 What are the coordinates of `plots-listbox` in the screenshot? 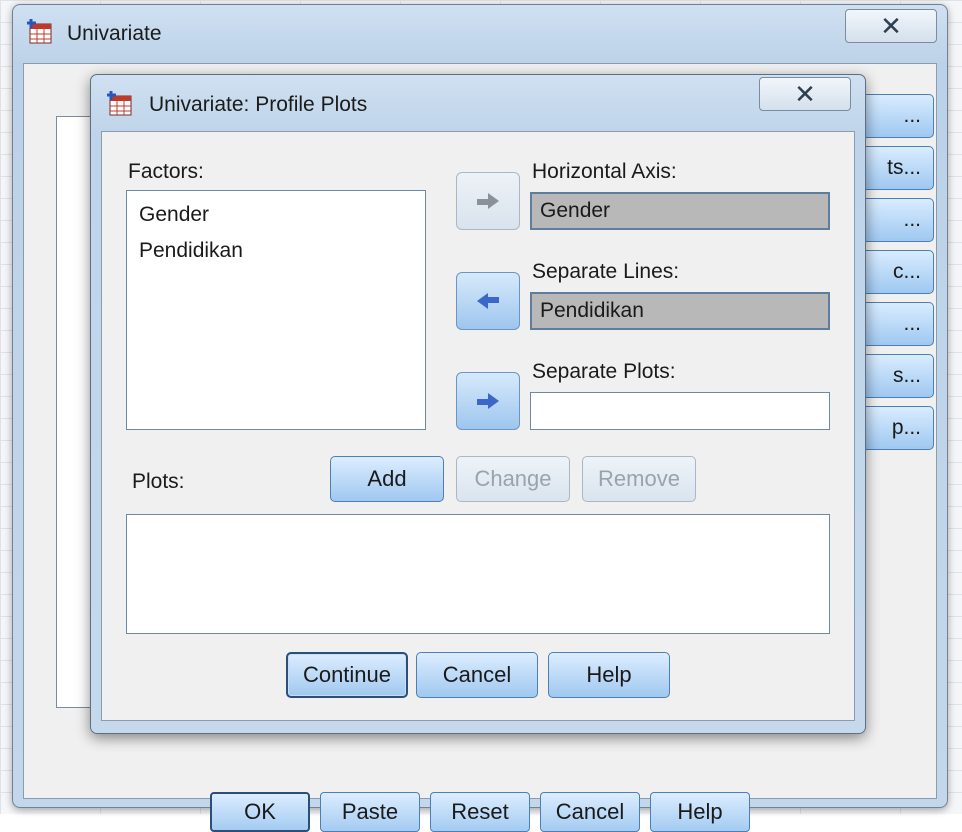 It's located at (478, 574).